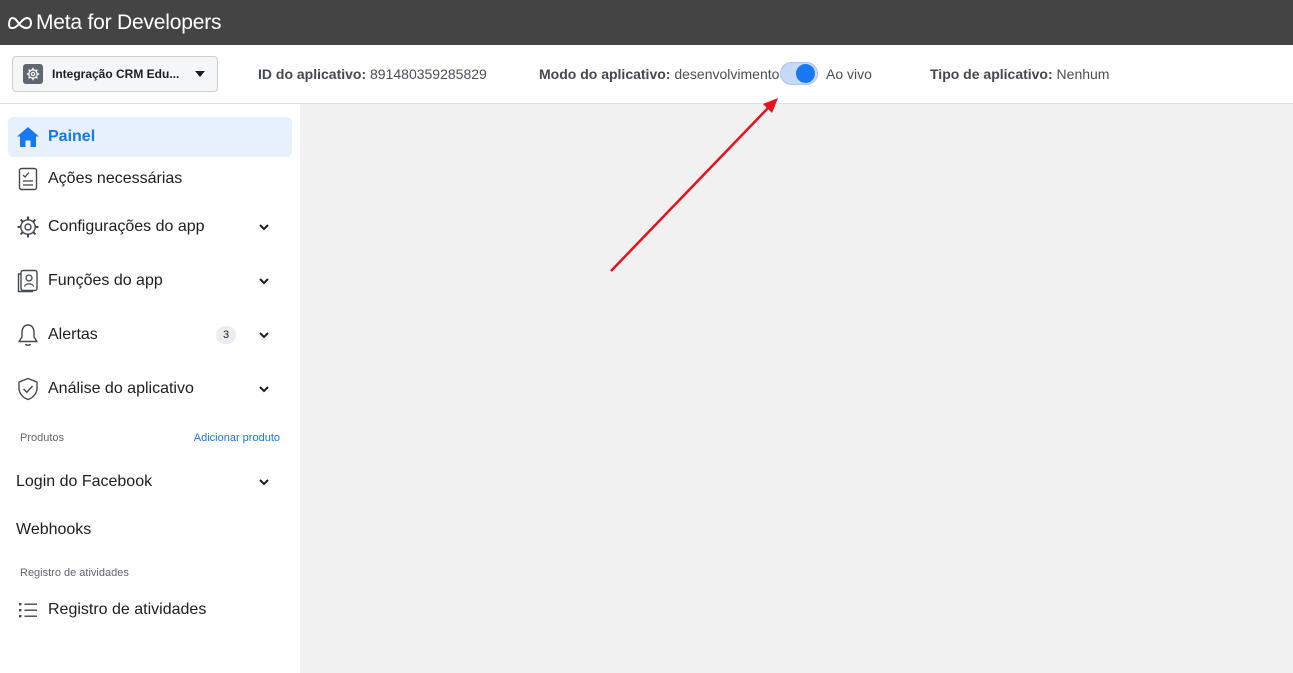 The image size is (1293, 673). Describe the element at coordinates (991, 74) in the screenshot. I see `app-type-label: Tipo de aplicativo:` at that location.